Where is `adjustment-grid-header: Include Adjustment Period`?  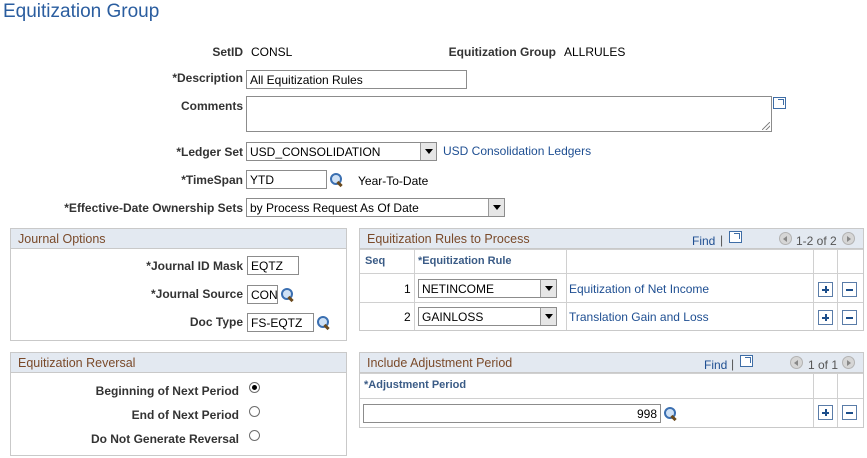
adjustment-grid-header: Include Adjustment Period is located at coordinates (611, 363).